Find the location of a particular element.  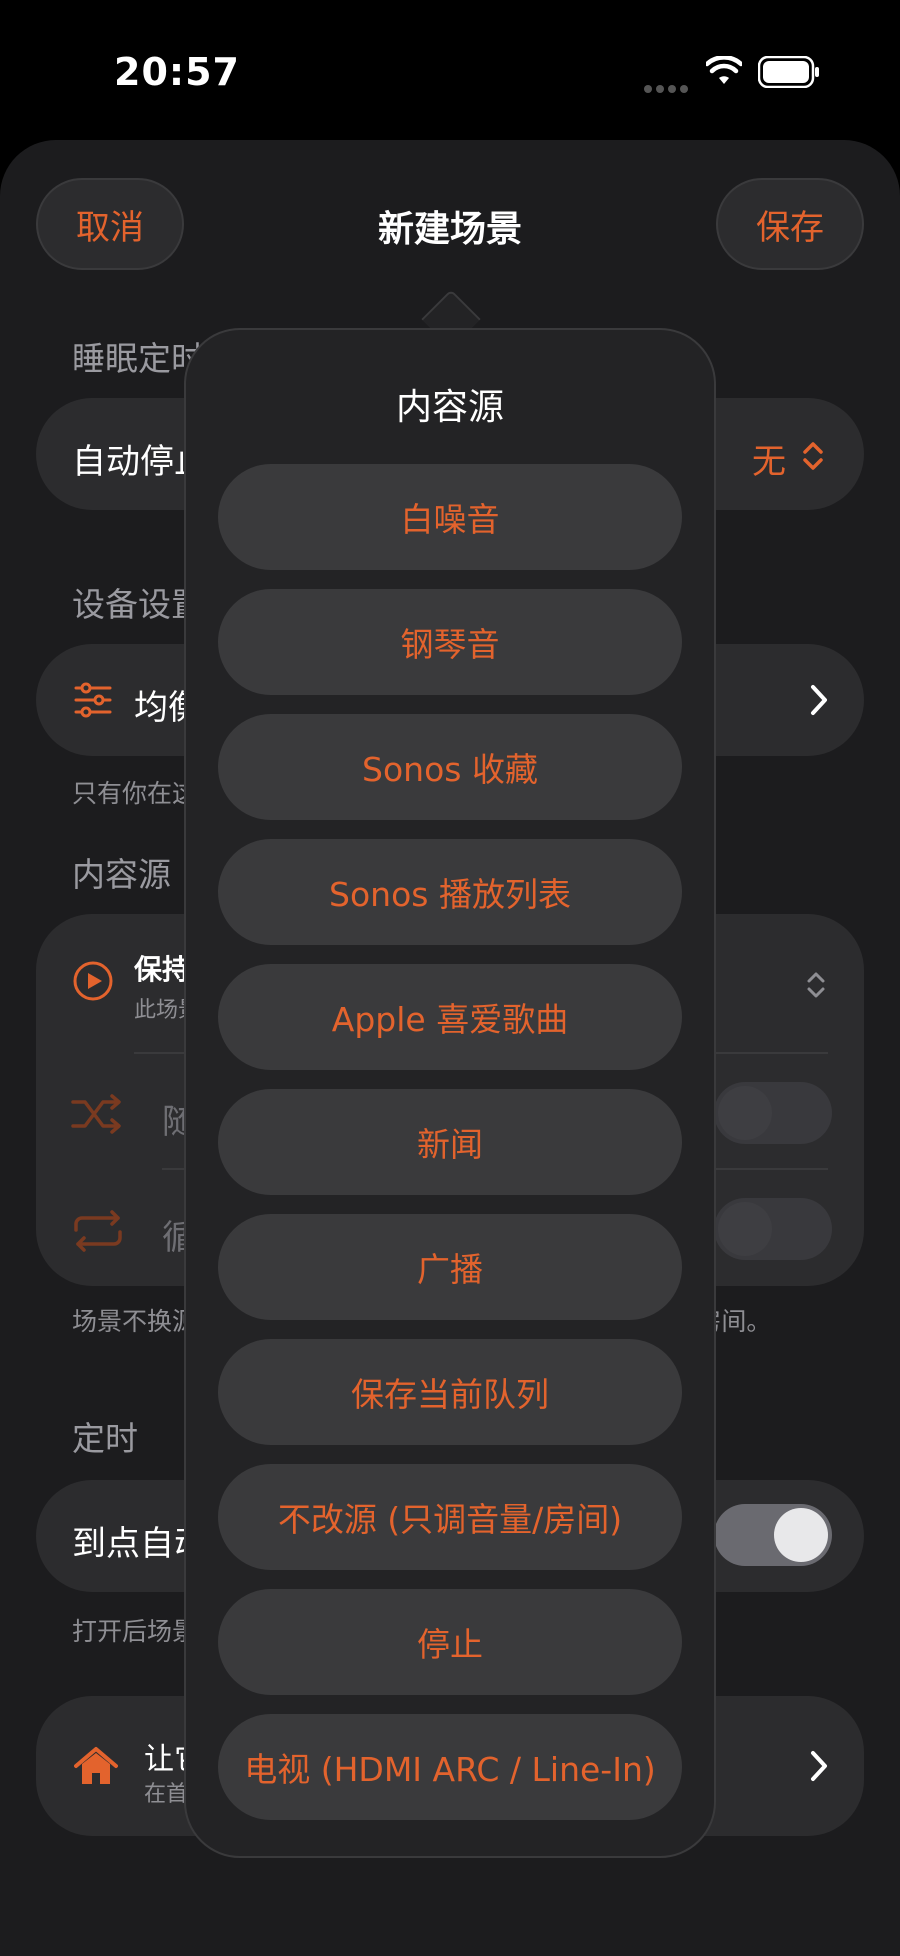

option-sonos-playlists: Sonos 播放列表 is located at coordinates (450, 892).